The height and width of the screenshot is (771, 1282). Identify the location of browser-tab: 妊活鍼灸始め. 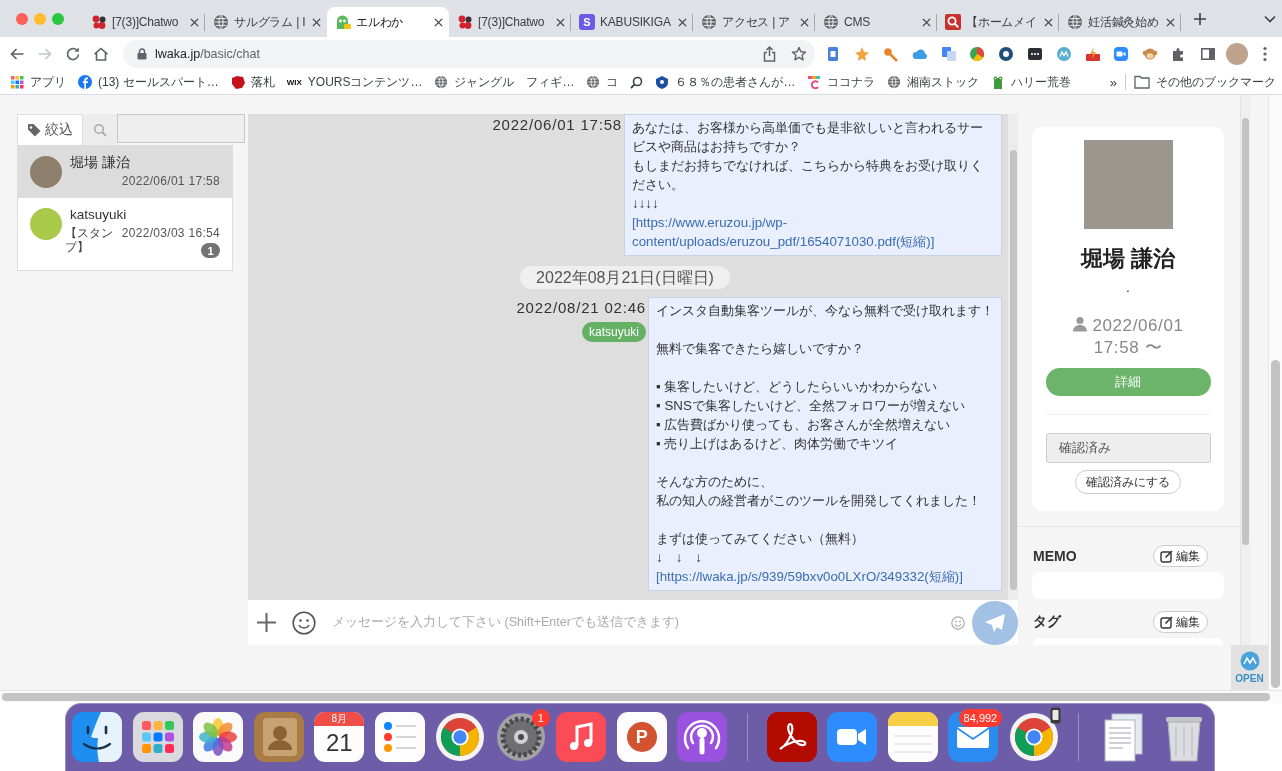
(1120, 22).